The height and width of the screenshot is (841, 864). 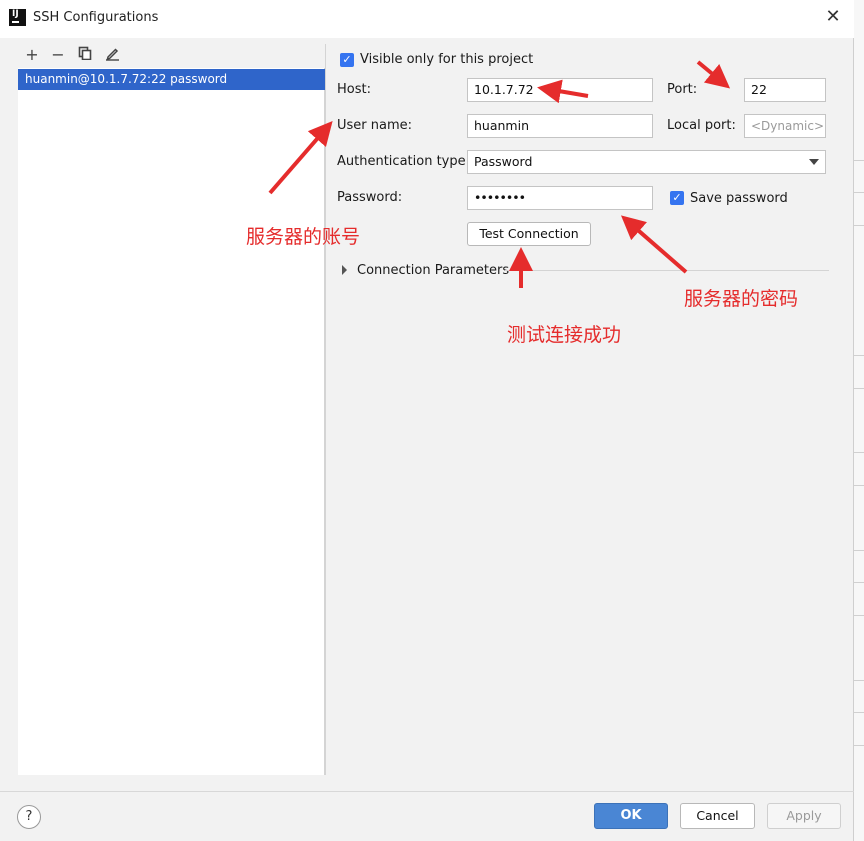 What do you see at coordinates (375, 125) in the screenshot?
I see `user-name-label: User name:` at bounding box center [375, 125].